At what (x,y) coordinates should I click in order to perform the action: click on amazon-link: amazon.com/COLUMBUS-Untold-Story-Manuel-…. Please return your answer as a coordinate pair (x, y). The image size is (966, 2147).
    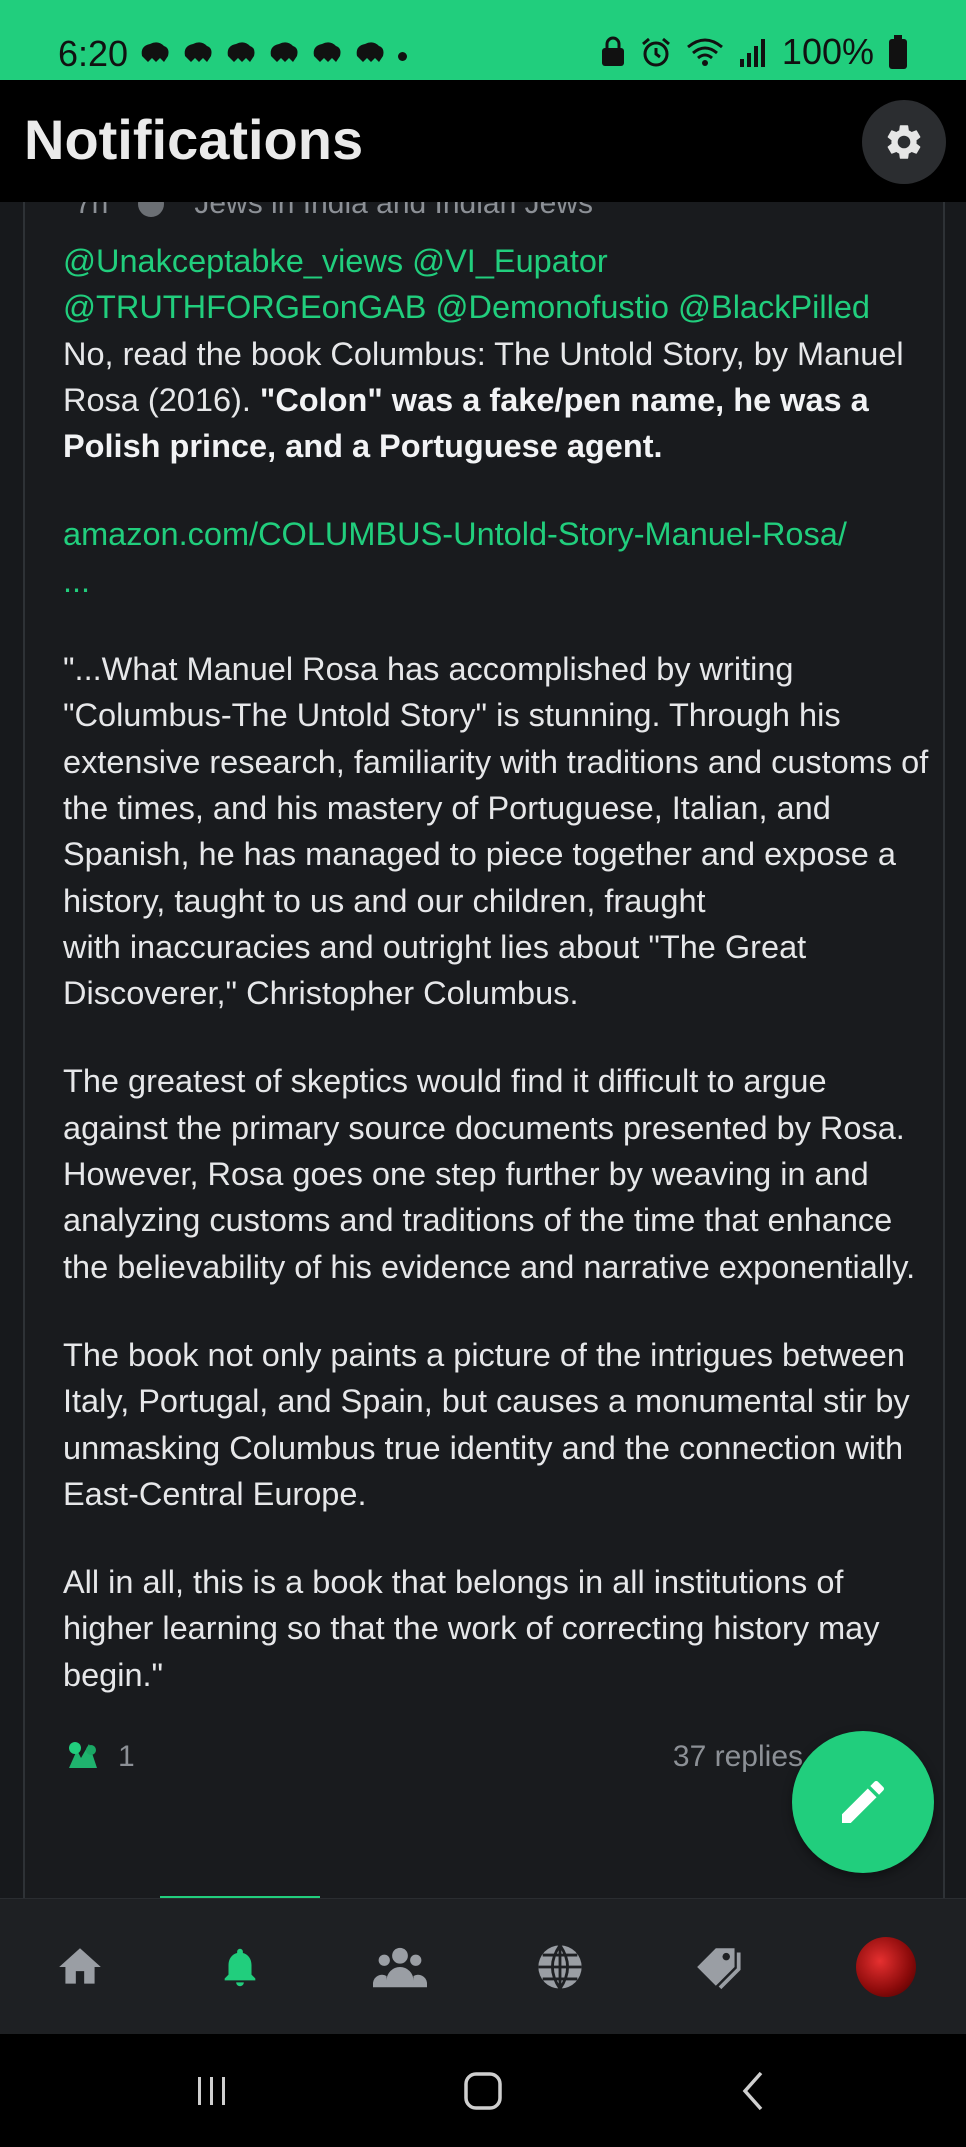
    Looking at the image, I should click on (455, 534).